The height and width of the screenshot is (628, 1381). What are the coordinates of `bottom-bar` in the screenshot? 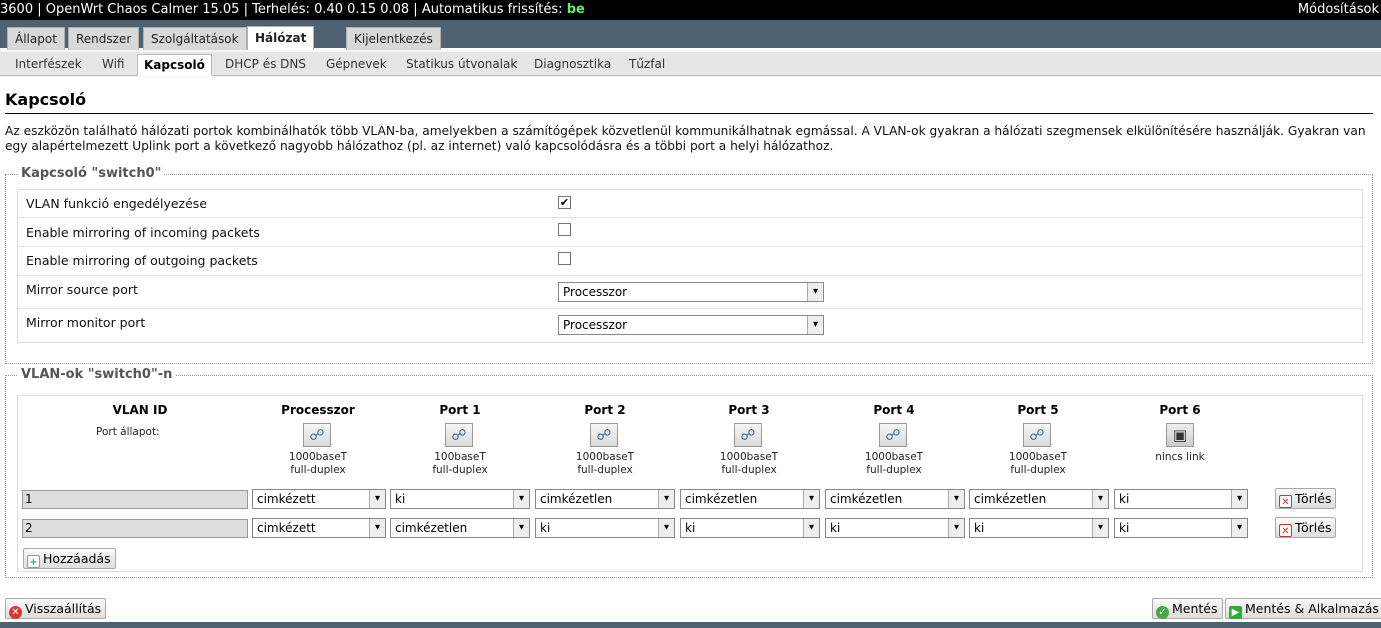 It's located at (690, 625).